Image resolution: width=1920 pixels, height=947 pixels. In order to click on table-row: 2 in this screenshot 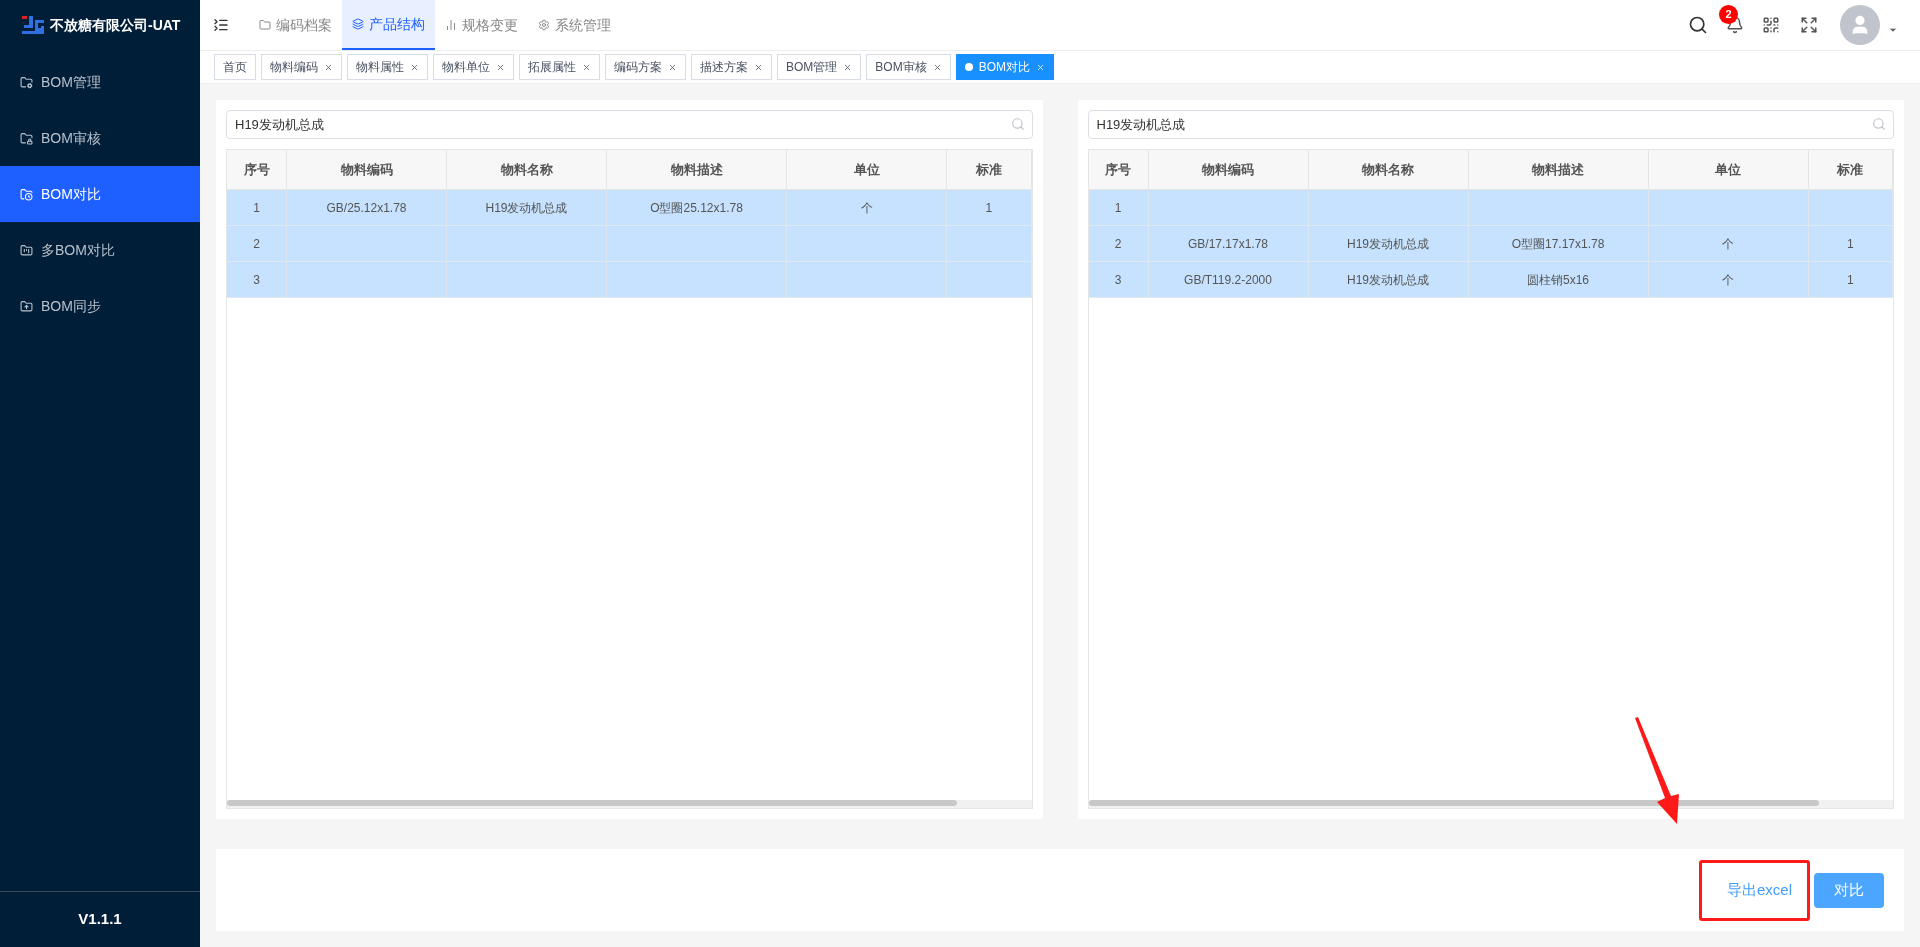, I will do `click(629, 244)`.